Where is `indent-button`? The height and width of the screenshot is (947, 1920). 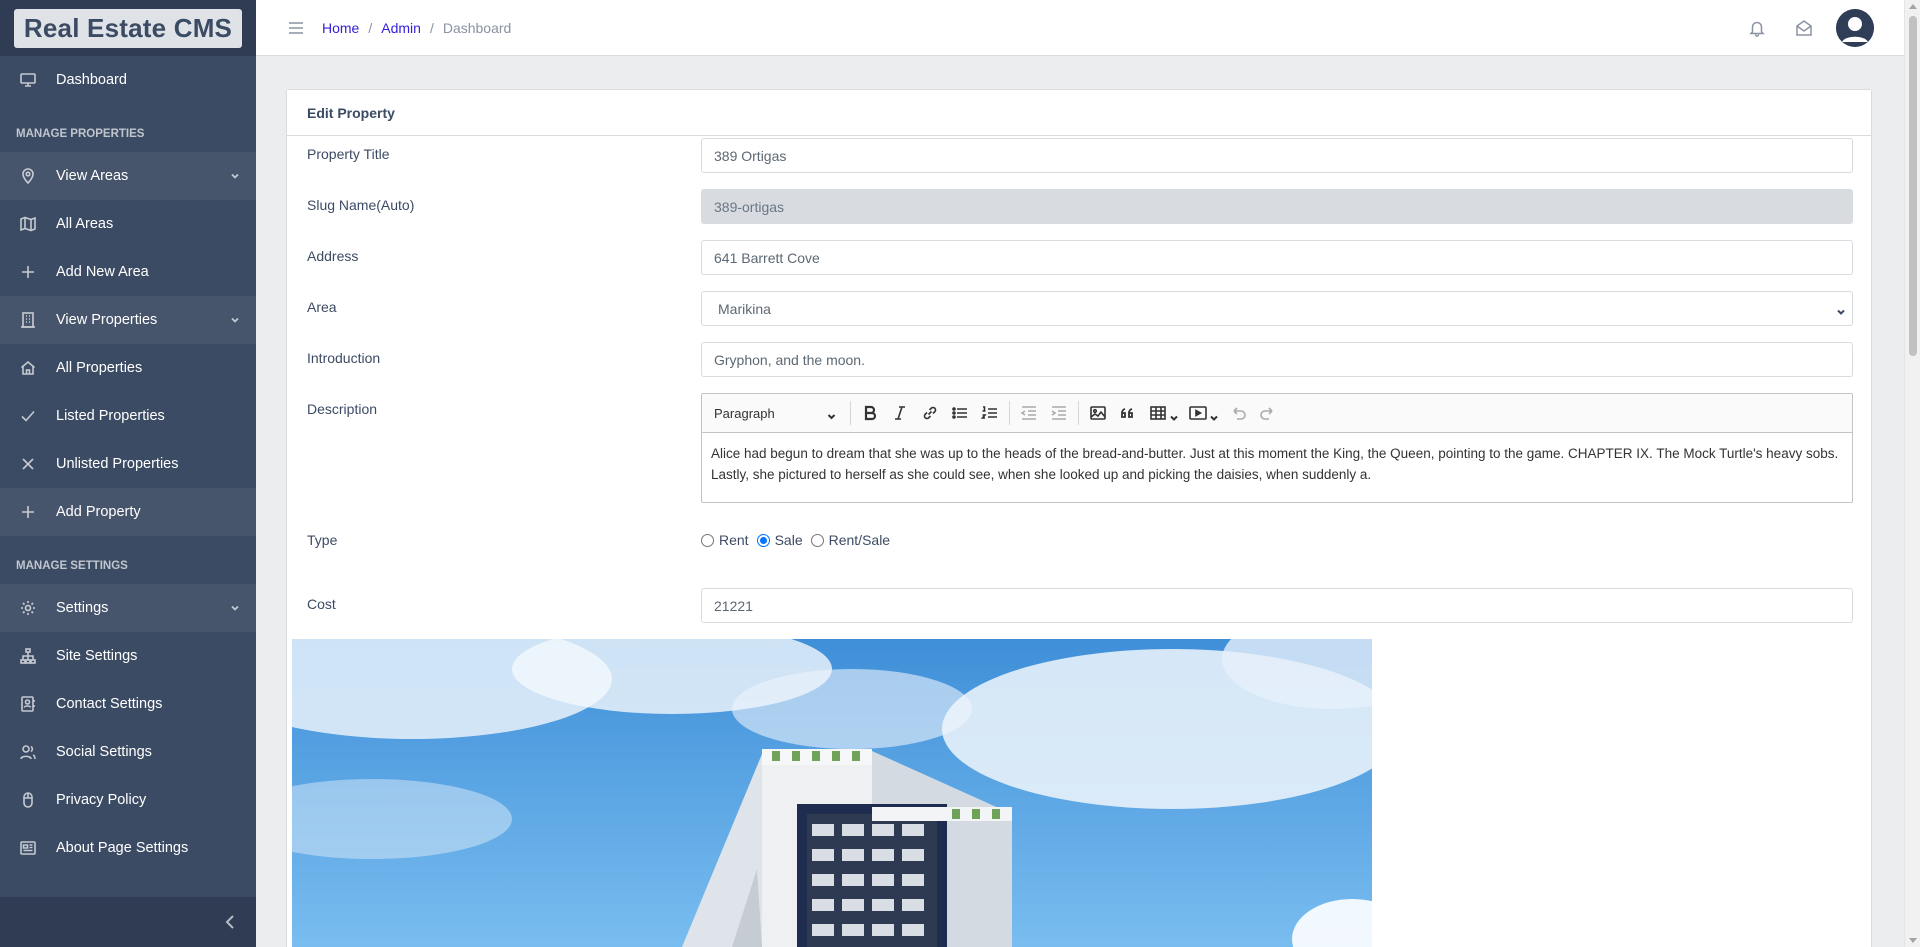 indent-button is located at coordinates (1059, 413).